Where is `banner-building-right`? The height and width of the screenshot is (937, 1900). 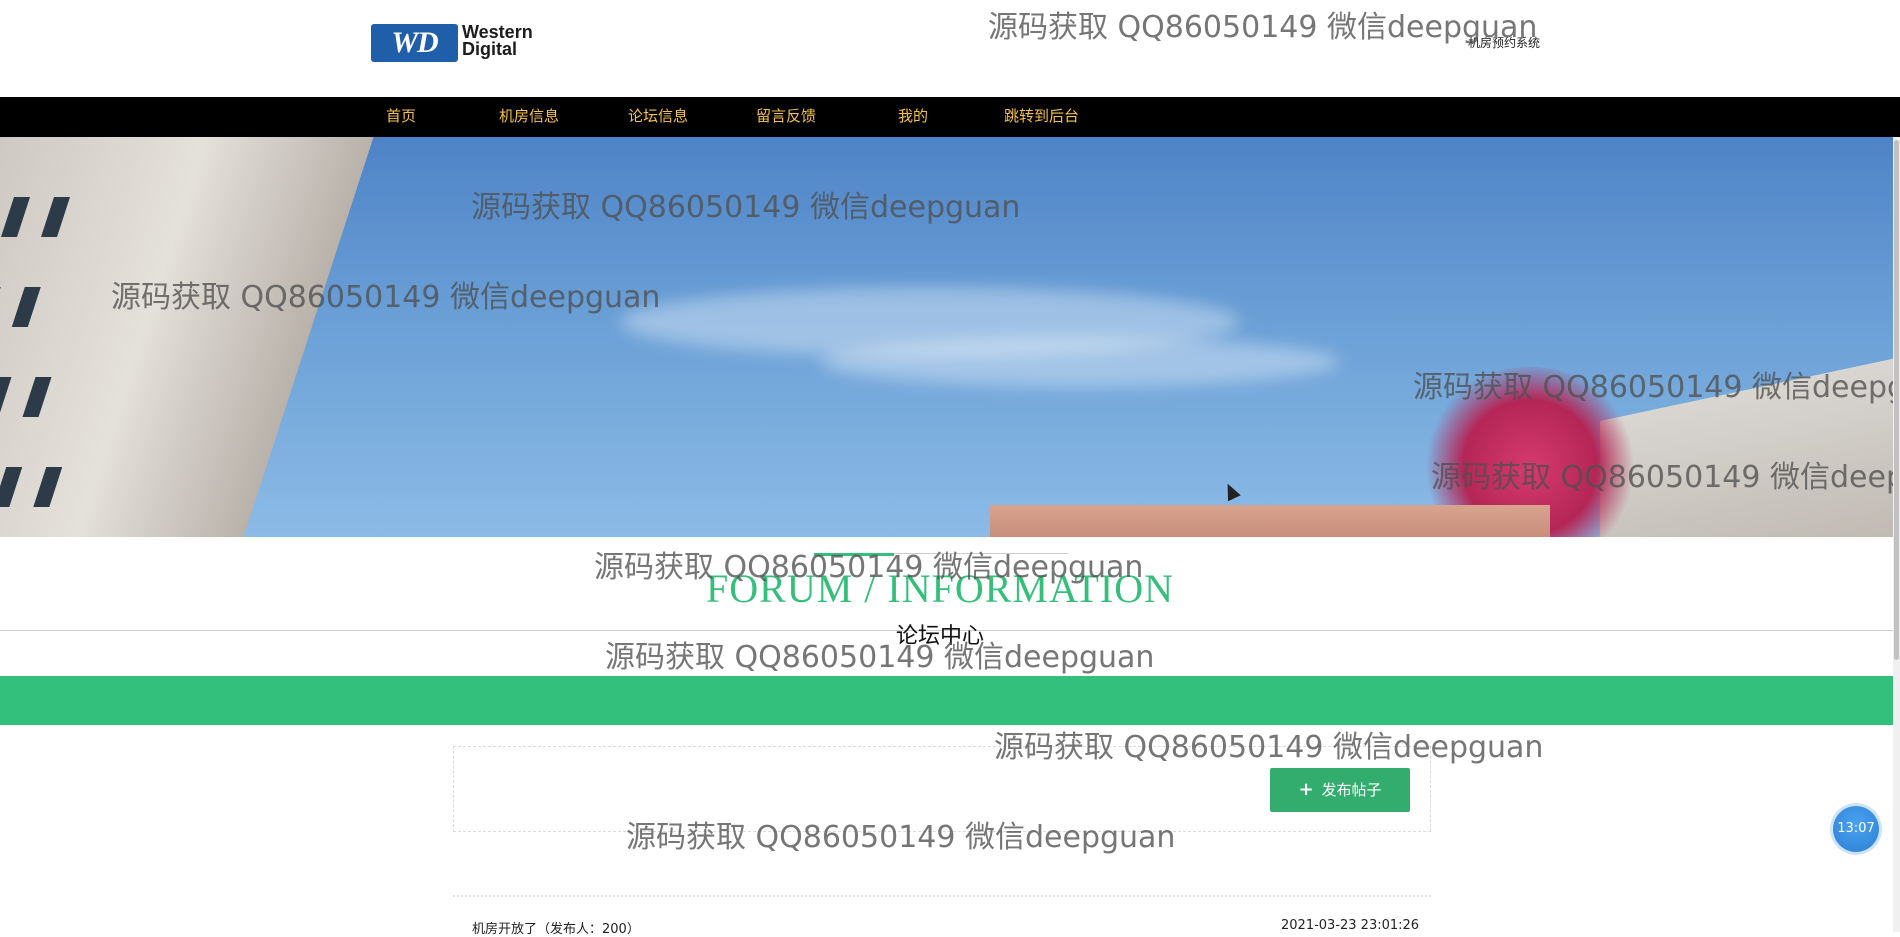
banner-building-right is located at coordinates (1746, 444).